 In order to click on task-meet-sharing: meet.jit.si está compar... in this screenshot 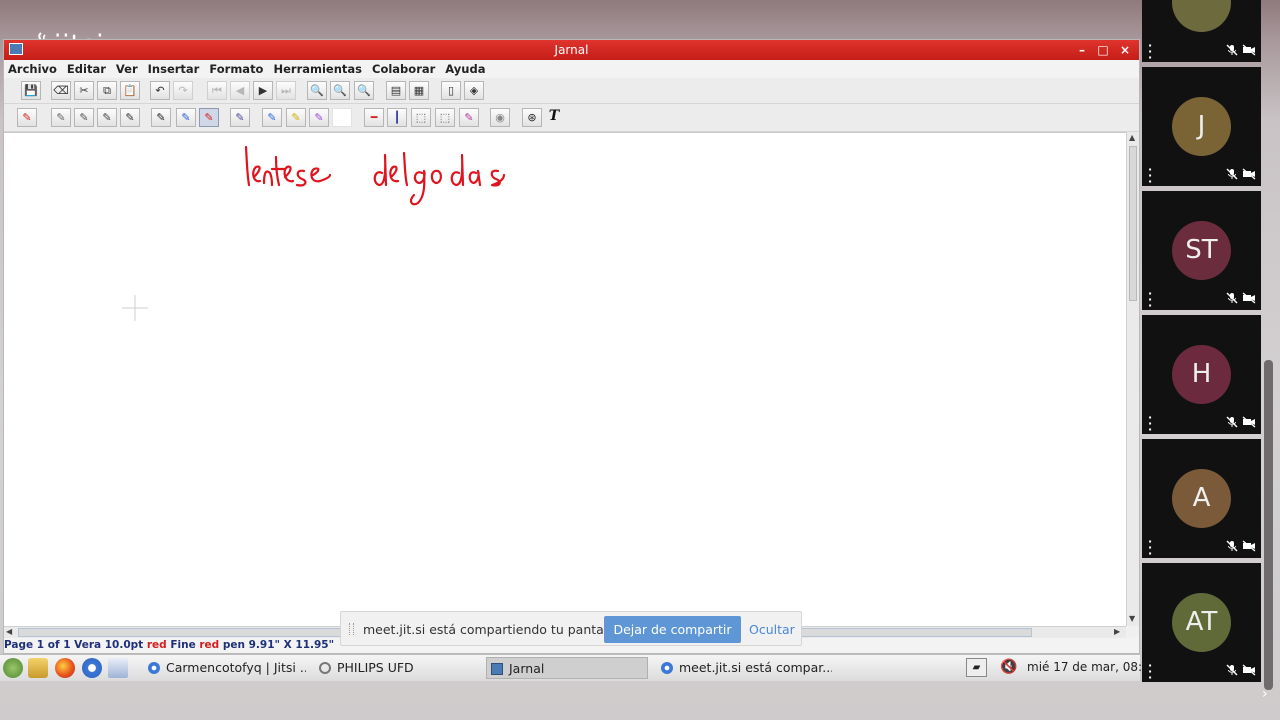, I will do `click(744, 668)`.